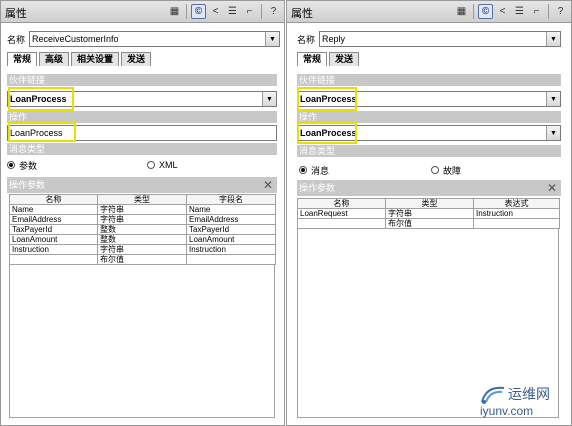 Image resolution: width=572 pixels, height=426 pixels. I want to click on panel-title: 属性, so click(302, 14).